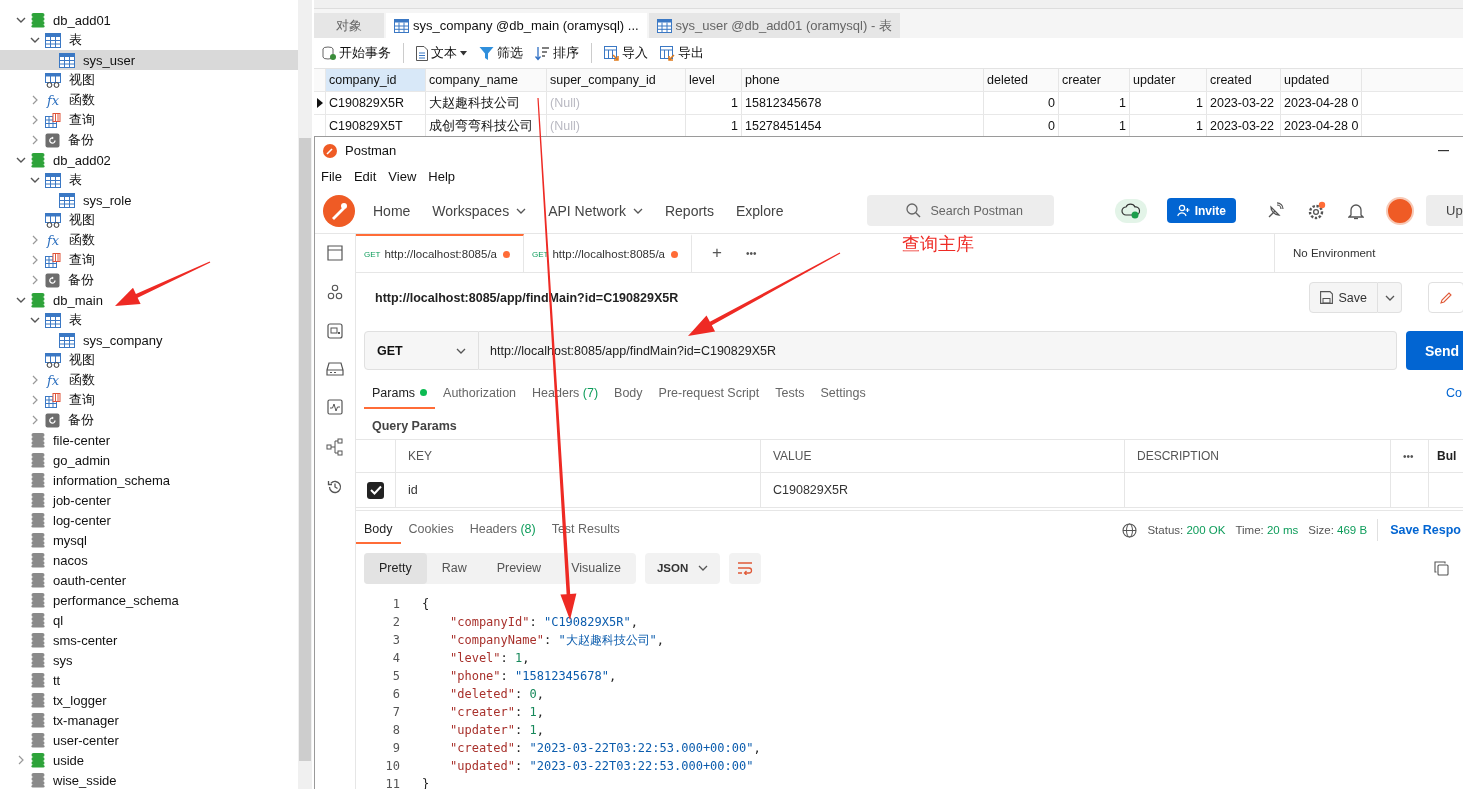  What do you see at coordinates (440, 253) in the screenshot?
I see `request-tab: GET http://localhost:8085/a` at bounding box center [440, 253].